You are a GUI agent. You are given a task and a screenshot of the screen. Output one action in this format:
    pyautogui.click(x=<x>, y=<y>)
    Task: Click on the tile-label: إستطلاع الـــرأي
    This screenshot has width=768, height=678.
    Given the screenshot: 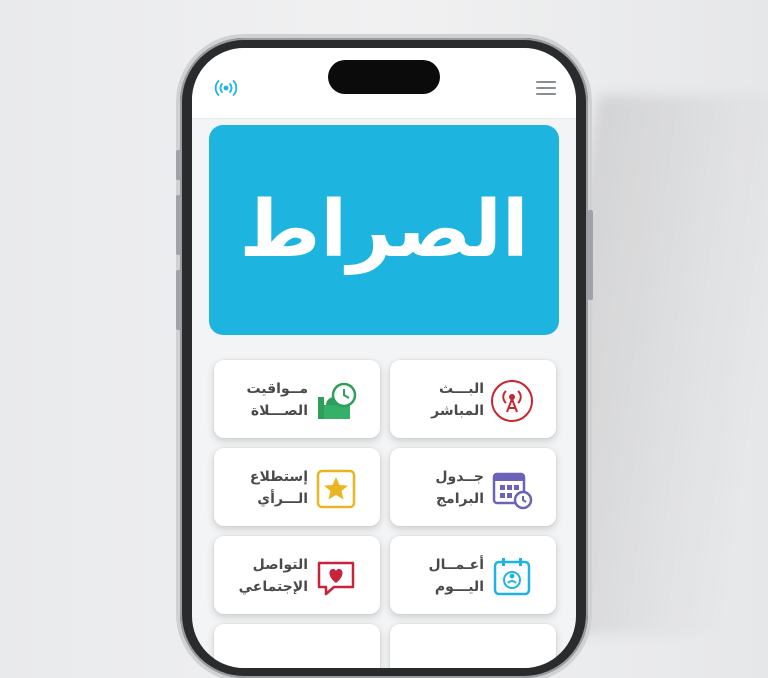 What is the action you would take?
    pyautogui.click(x=278, y=488)
    